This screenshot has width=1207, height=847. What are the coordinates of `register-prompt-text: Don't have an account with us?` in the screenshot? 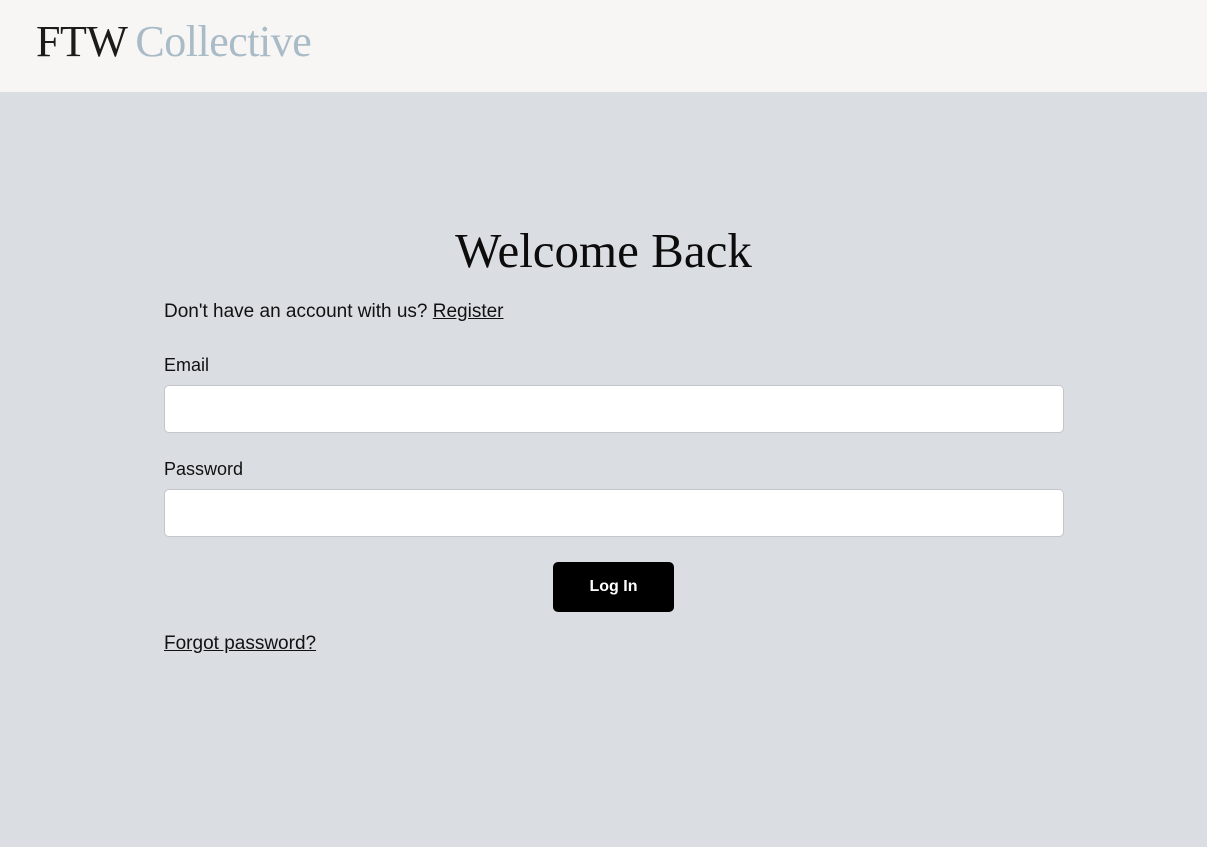 It's located at (296, 311).